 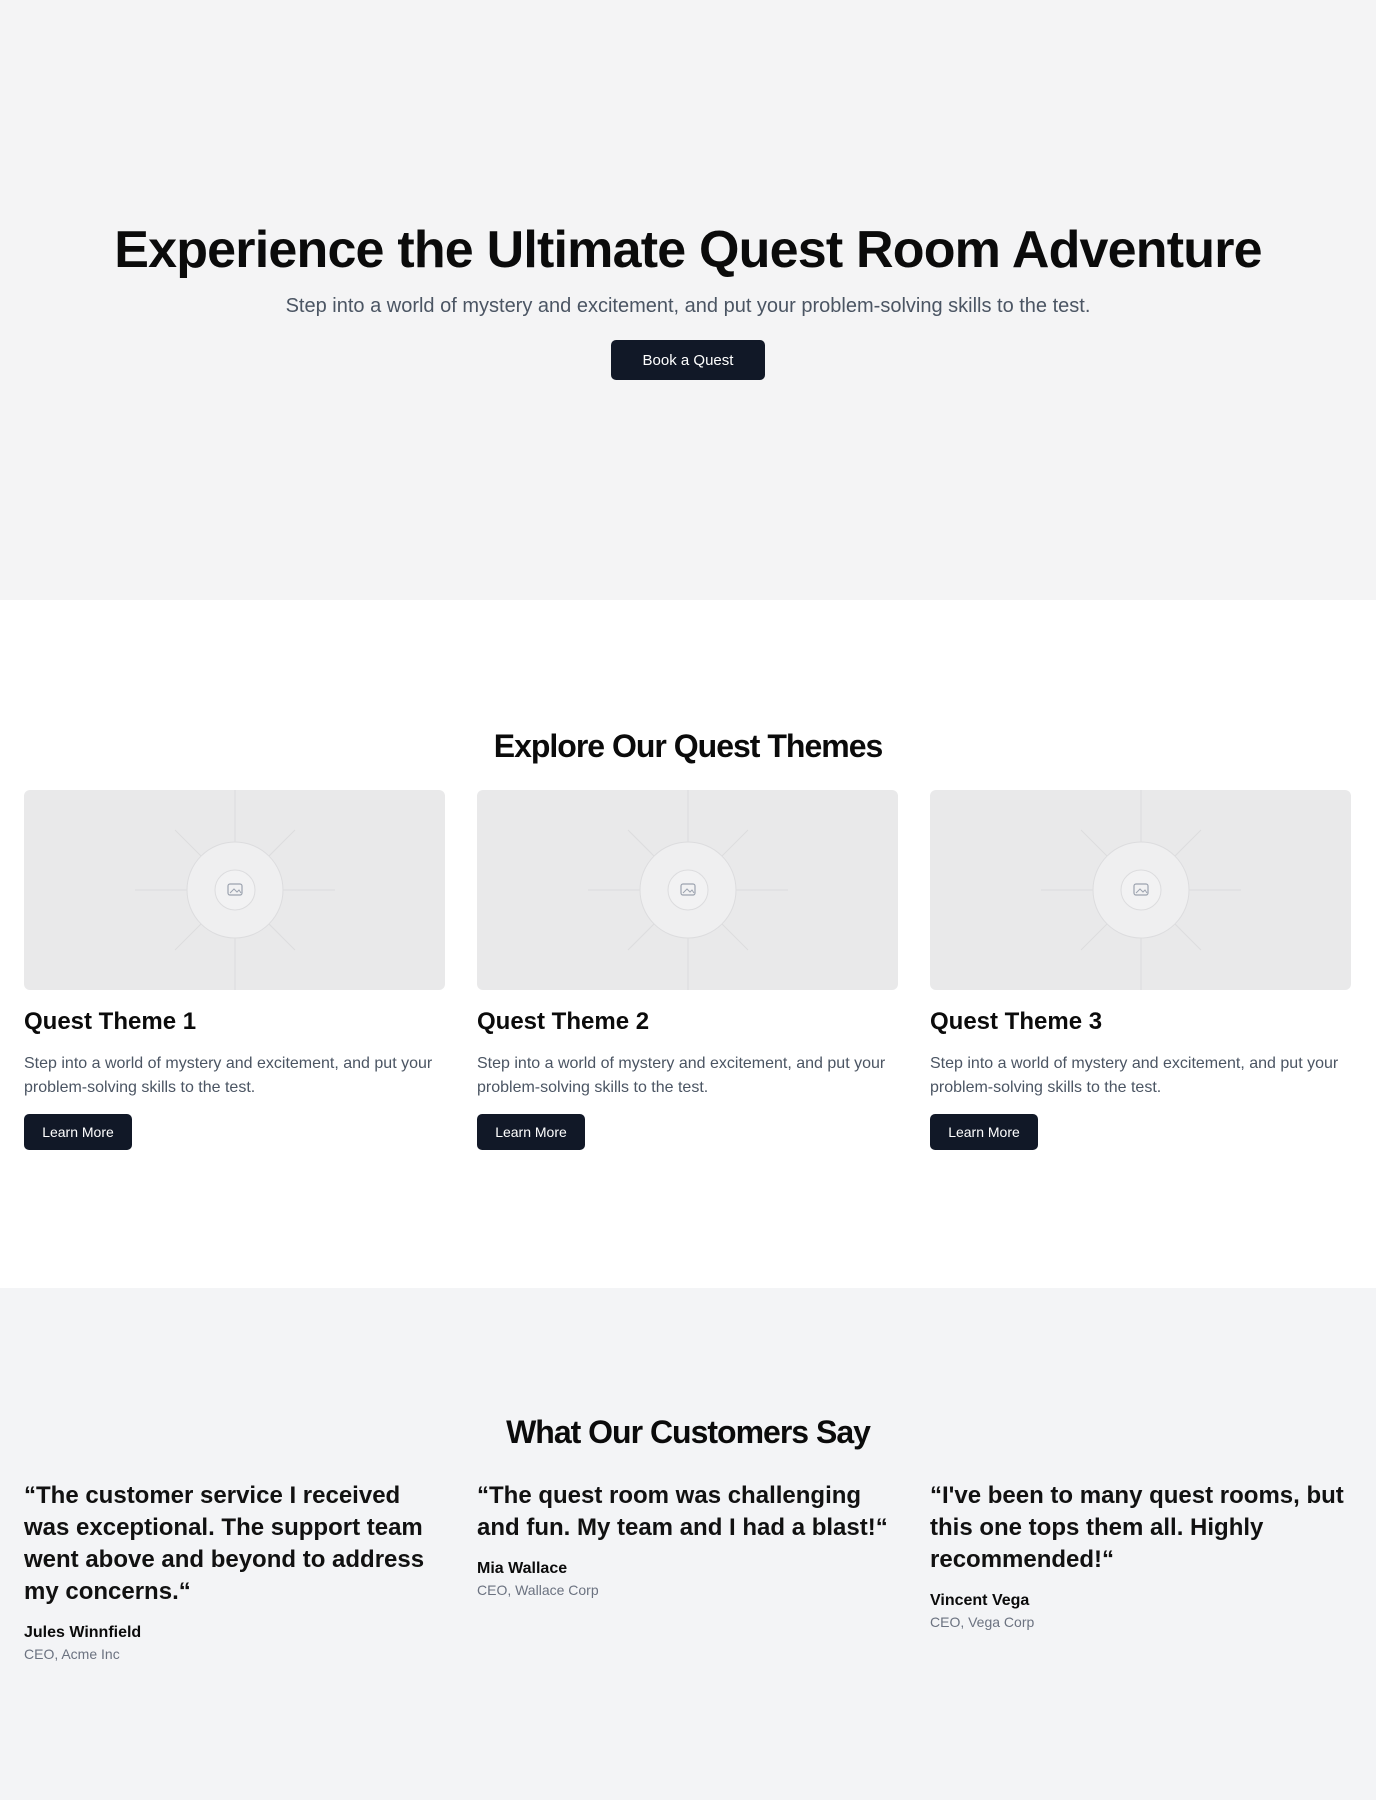 I want to click on testimonial-role: CEO, Wallace Corp, so click(x=538, y=1590).